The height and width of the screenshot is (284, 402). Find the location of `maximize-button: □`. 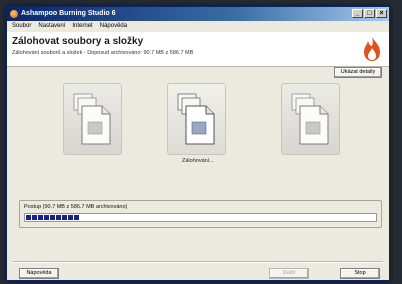

maximize-button: □ is located at coordinates (369, 13).